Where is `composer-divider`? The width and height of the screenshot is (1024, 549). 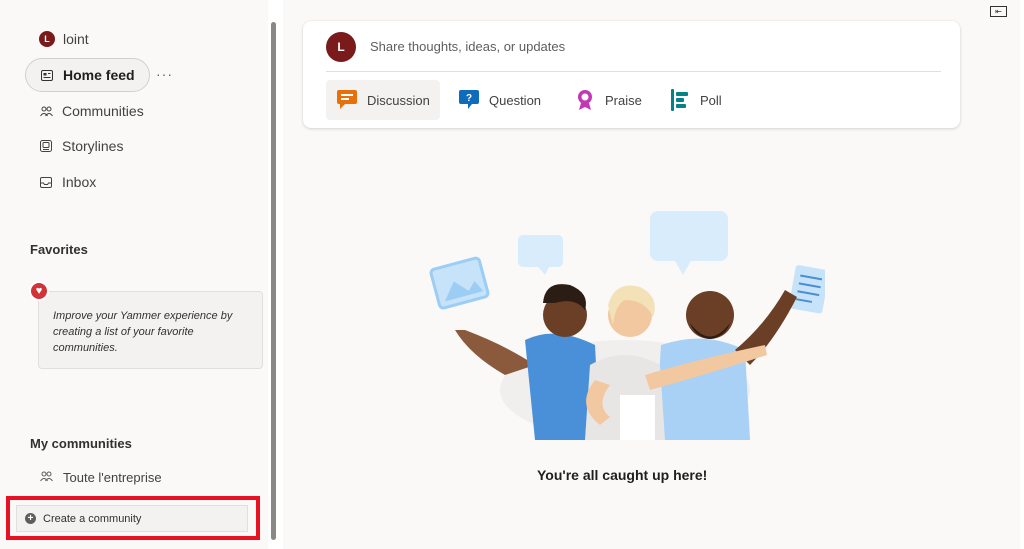
composer-divider is located at coordinates (633, 71).